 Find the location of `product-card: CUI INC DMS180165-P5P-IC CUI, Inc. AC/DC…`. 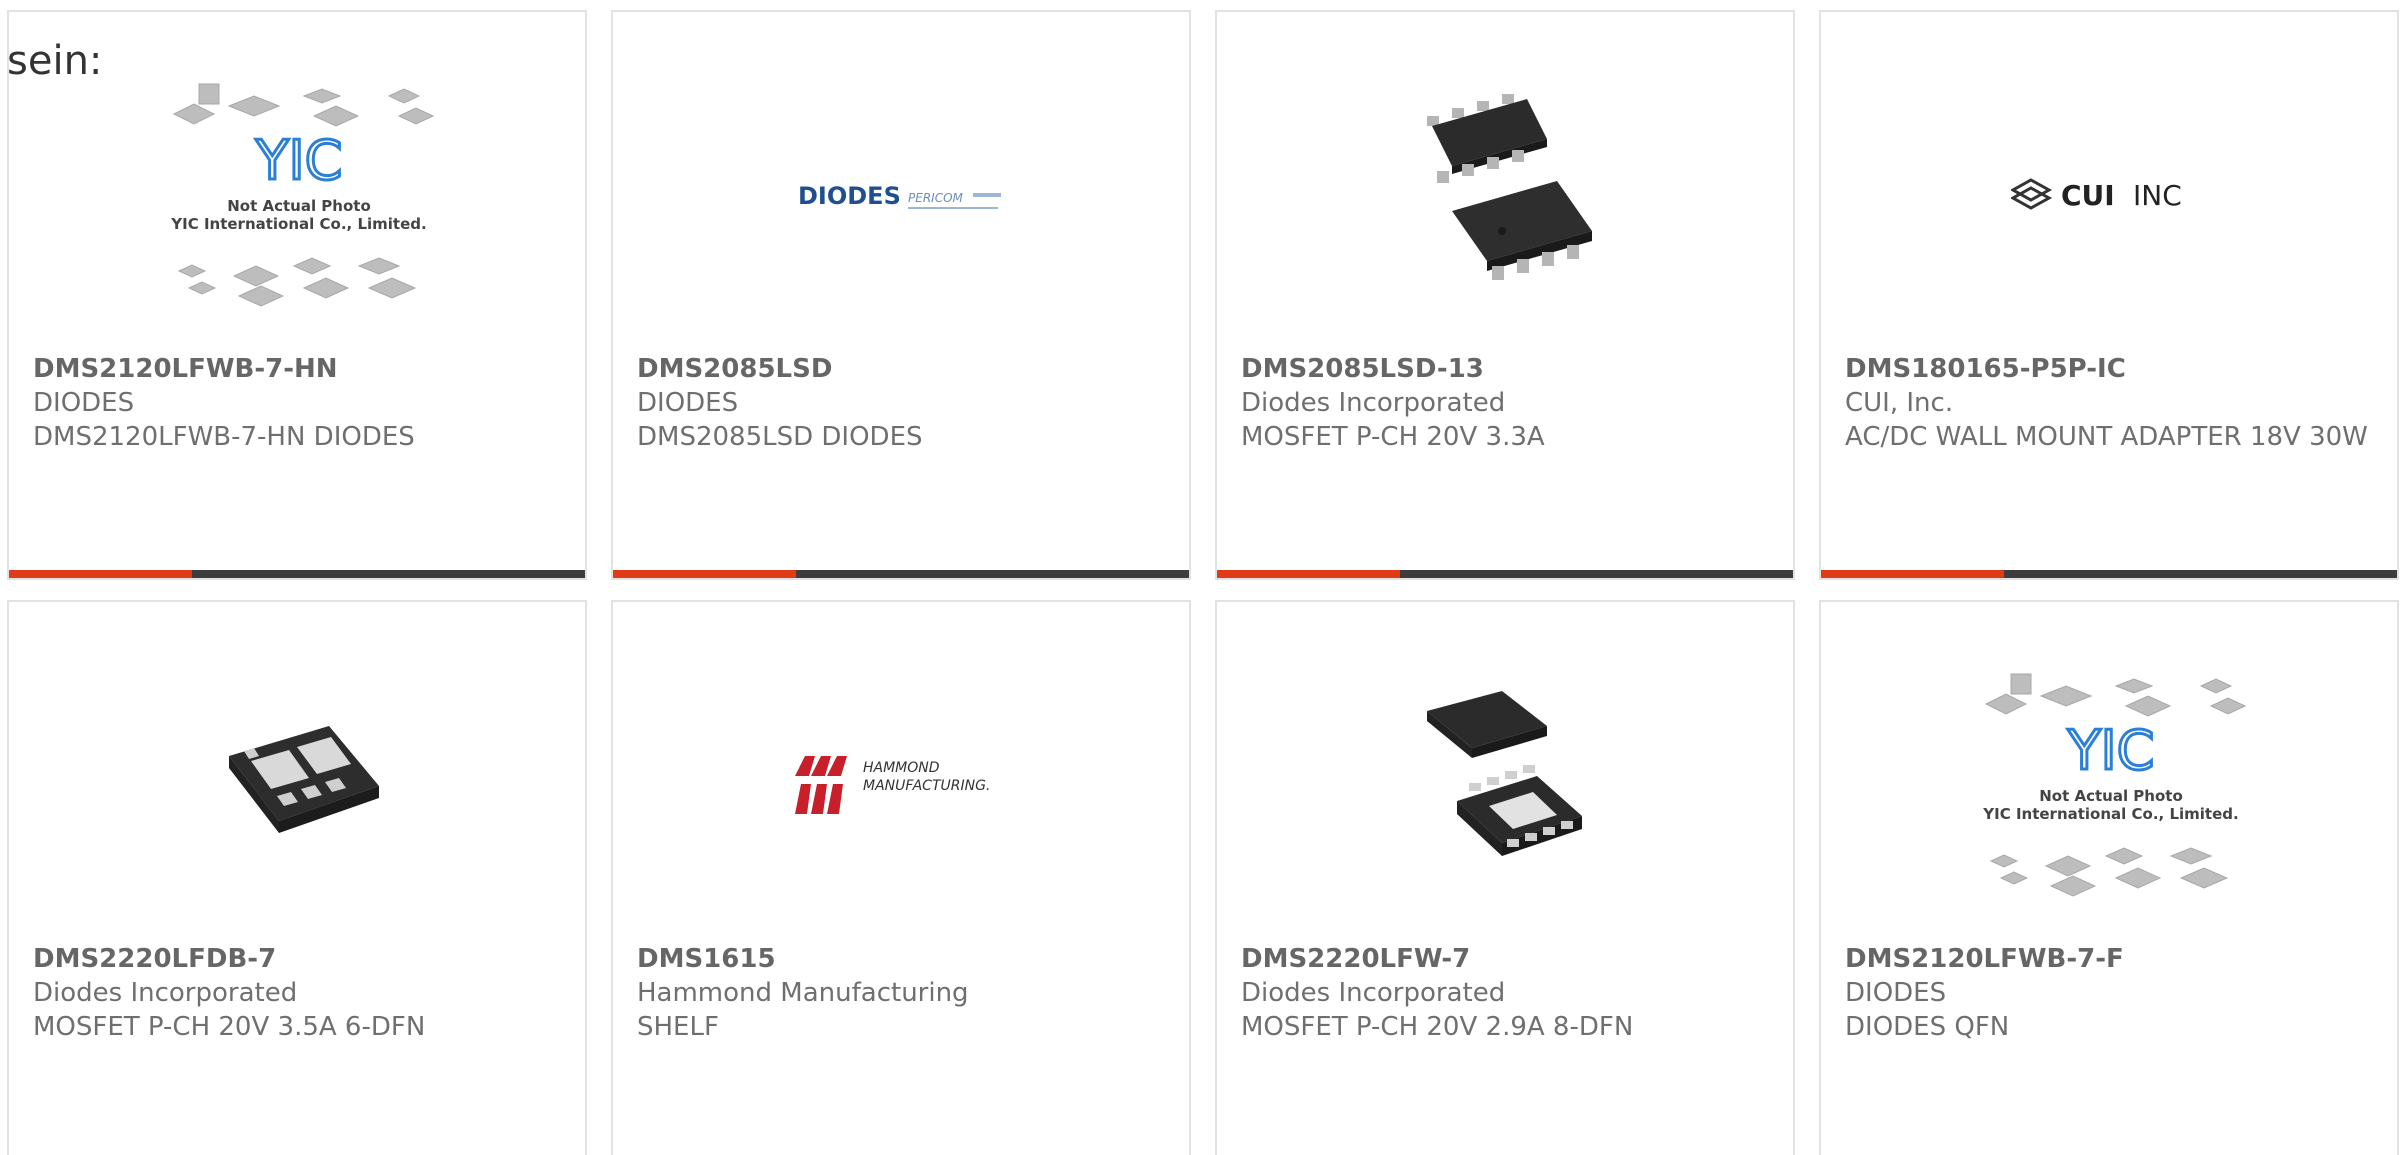

product-card: CUI INC DMS180165-P5P-IC CUI, Inc. AC/DC… is located at coordinates (2109, 295).